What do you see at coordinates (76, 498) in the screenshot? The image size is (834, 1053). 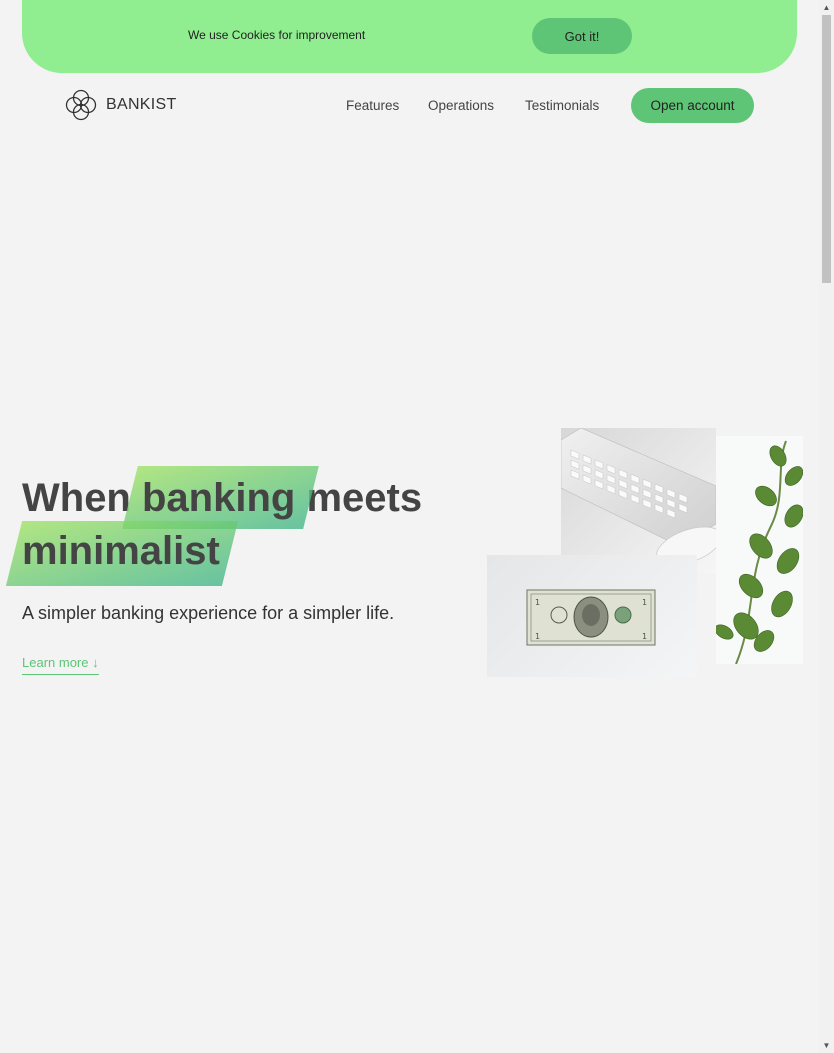 I see `hero-title-word: When` at bounding box center [76, 498].